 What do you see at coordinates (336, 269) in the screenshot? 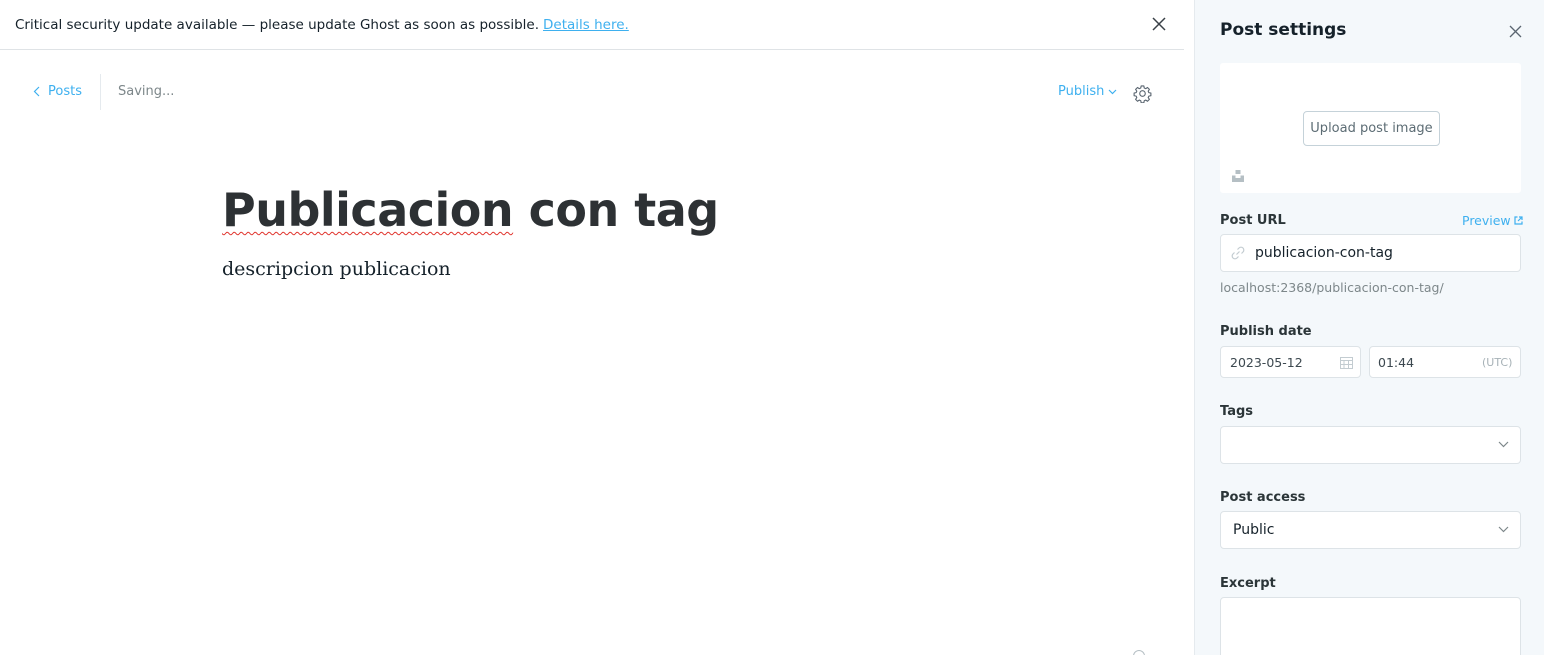
I see `post-body: descripcion publicacion` at bounding box center [336, 269].